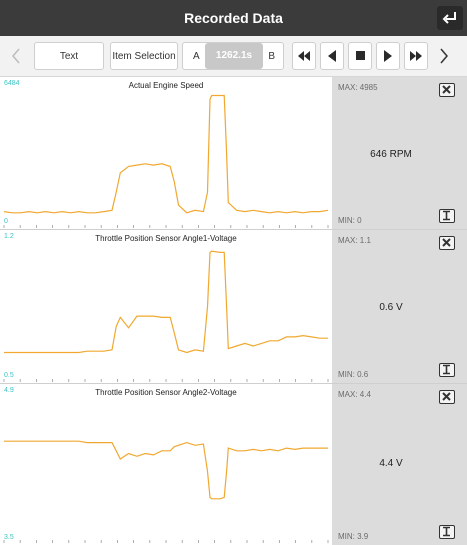 Image resolution: width=467 pixels, height=545 pixels. I want to click on y-min-label: 3.5, so click(9, 537).